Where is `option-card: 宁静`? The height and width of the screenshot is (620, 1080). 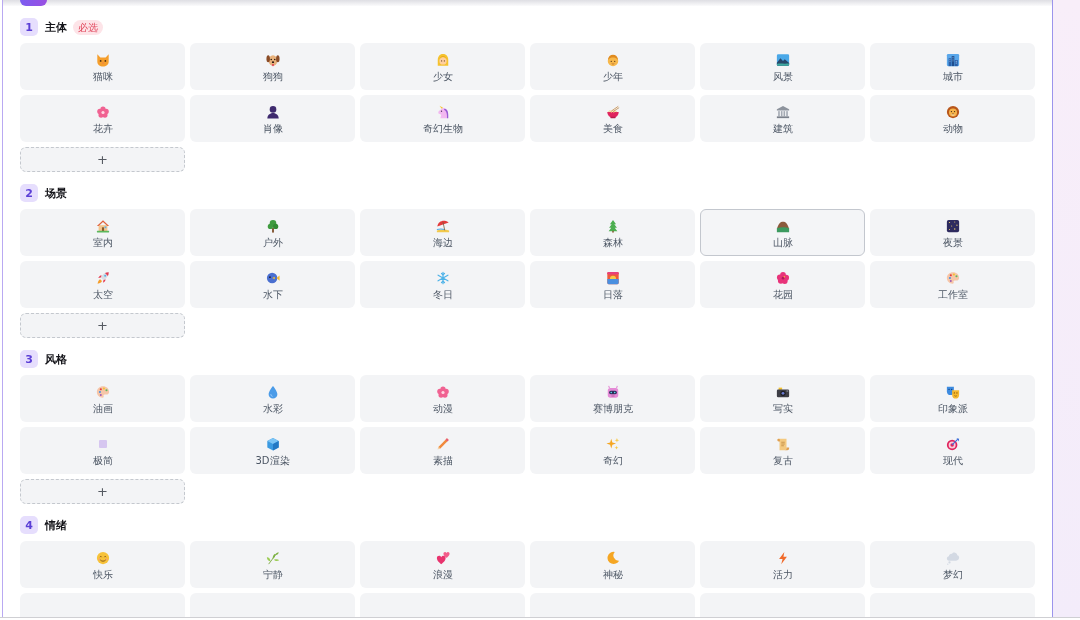 option-card: 宁静 is located at coordinates (272, 564).